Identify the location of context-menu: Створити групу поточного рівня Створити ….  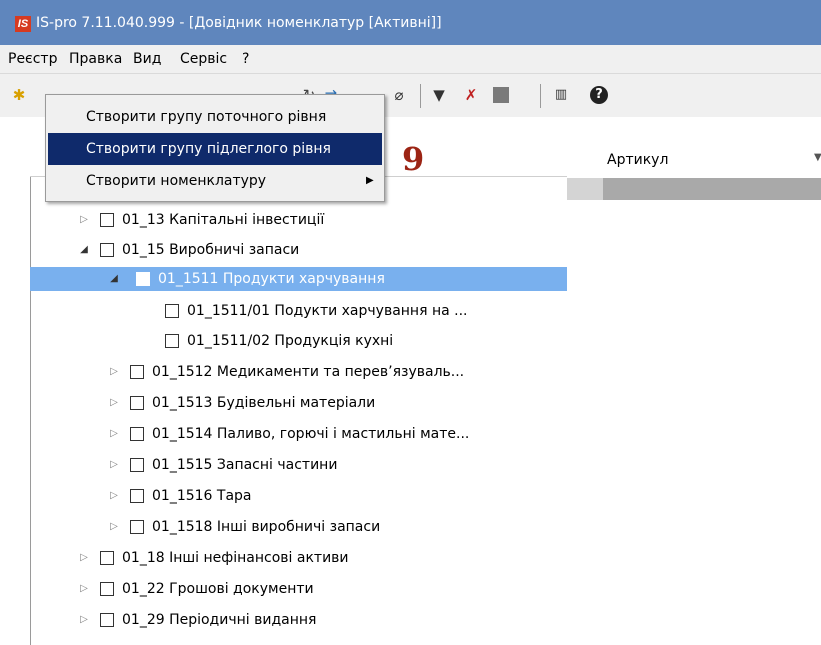
(215, 148).